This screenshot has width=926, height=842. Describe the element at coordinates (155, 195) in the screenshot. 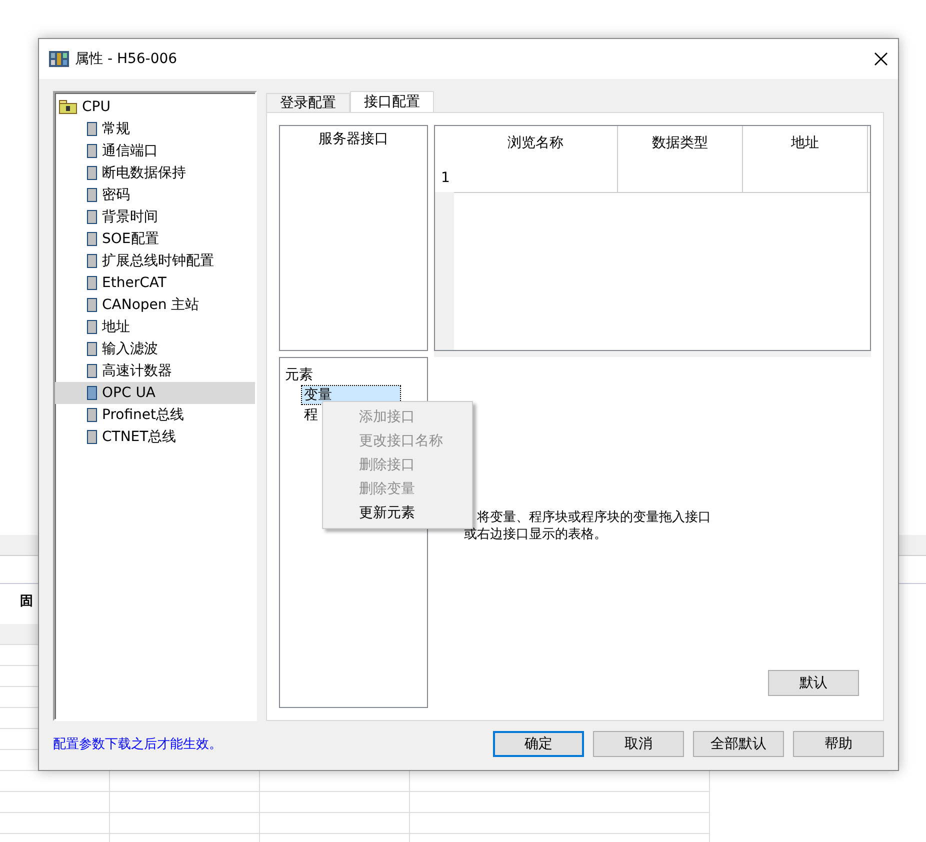

I see `tree-item: 密码` at that location.